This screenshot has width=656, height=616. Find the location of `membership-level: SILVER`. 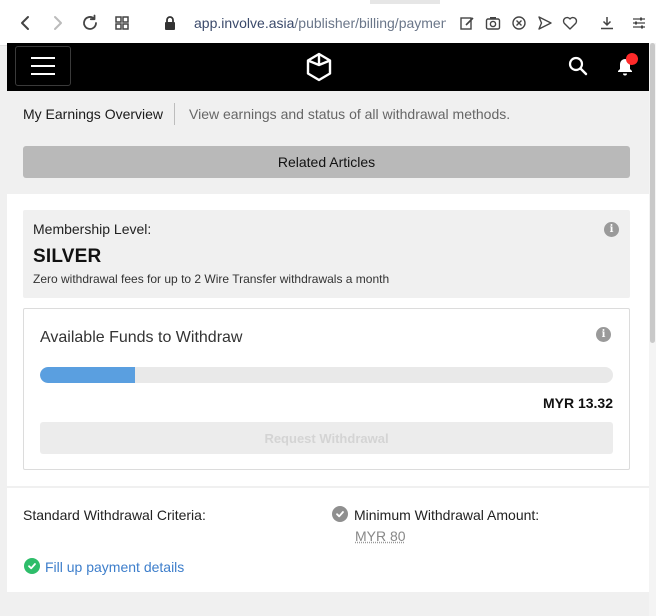

membership-level: SILVER is located at coordinates (67, 256).